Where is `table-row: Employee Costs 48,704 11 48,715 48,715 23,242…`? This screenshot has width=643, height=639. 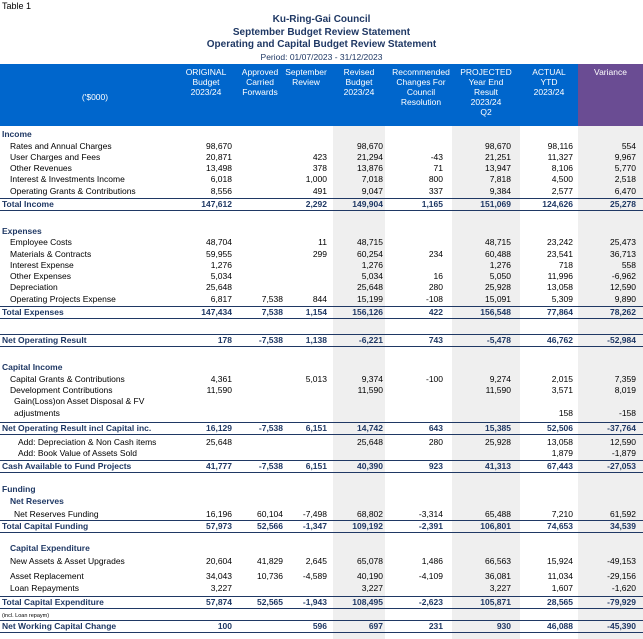 table-row: Employee Costs 48,704 11 48,715 48,715 23,242… is located at coordinates (321, 242).